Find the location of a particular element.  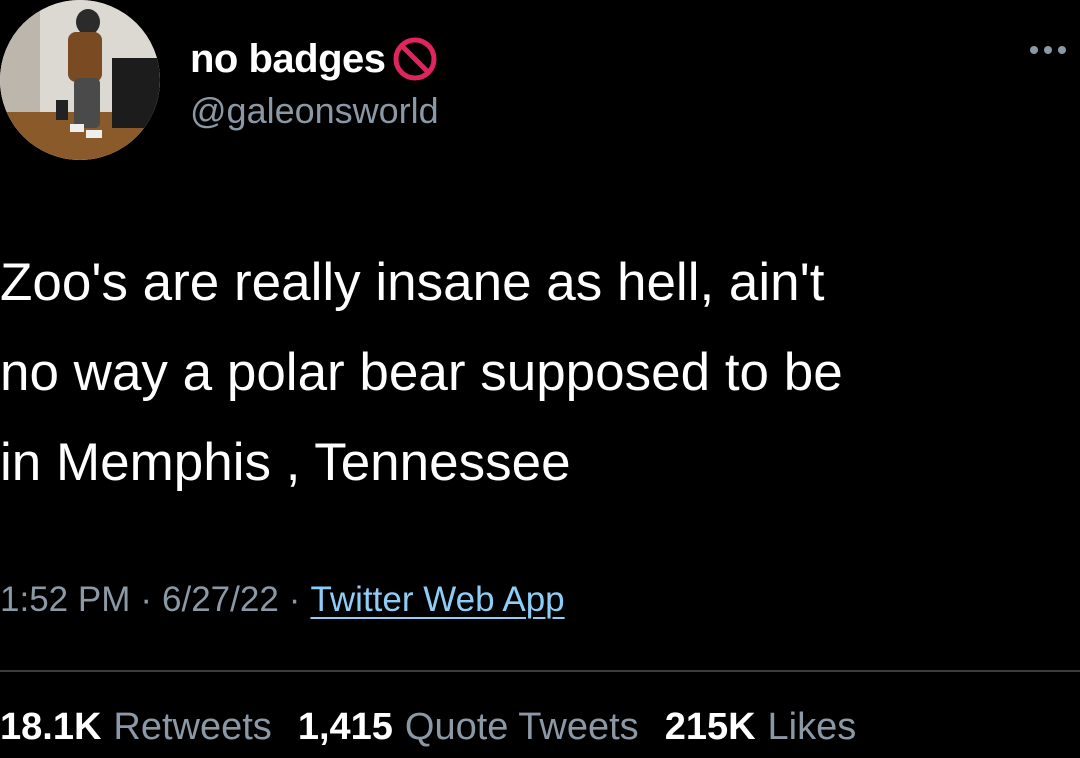

quote-tweets-stat: 1,415 Quote Tweets is located at coordinates (468, 727).